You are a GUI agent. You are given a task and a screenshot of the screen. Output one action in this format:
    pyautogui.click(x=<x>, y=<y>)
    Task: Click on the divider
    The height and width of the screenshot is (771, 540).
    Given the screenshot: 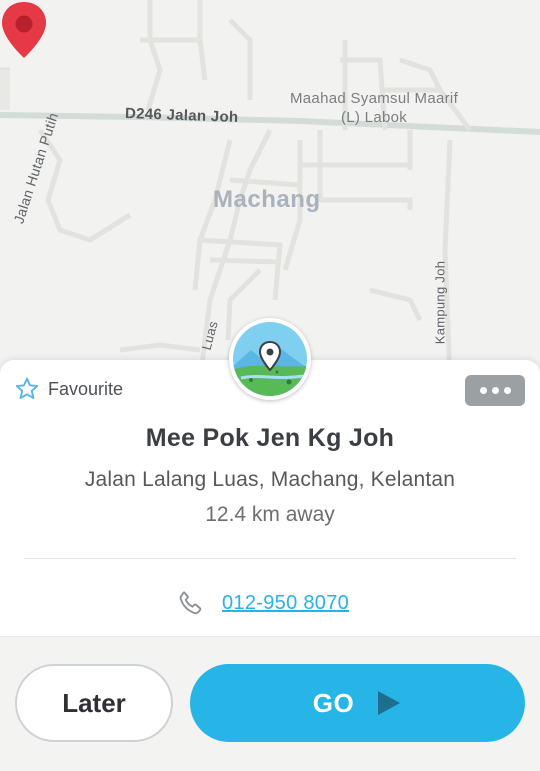 What is the action you would take?
    pyautogui.click(x=270, y=558)
    